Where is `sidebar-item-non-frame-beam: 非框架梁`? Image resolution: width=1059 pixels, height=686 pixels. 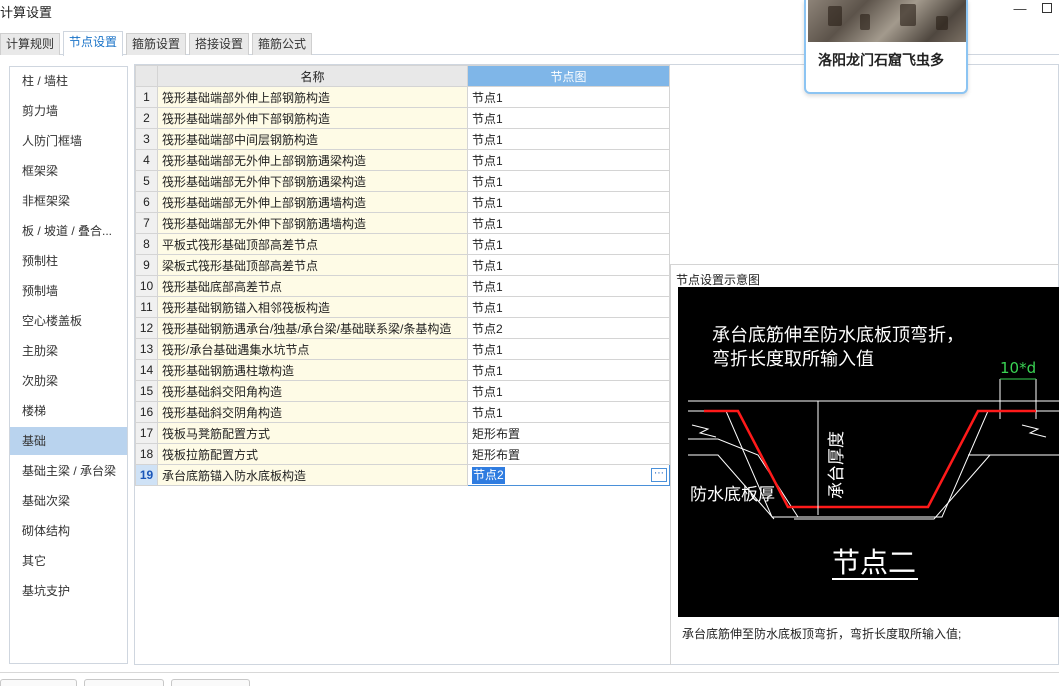 sidebar-item-non-frame-beam: 非框架梁 is located at coordinates (68, 201).